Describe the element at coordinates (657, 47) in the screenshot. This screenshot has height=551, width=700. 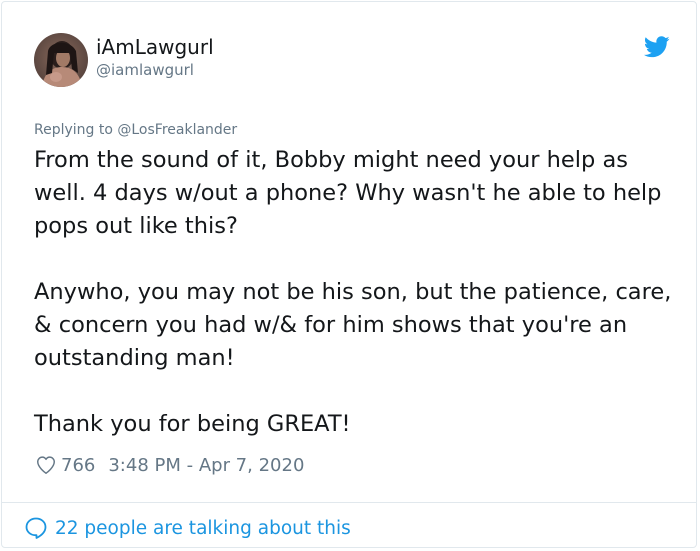
I see `twitter-bird-icon` at that location.